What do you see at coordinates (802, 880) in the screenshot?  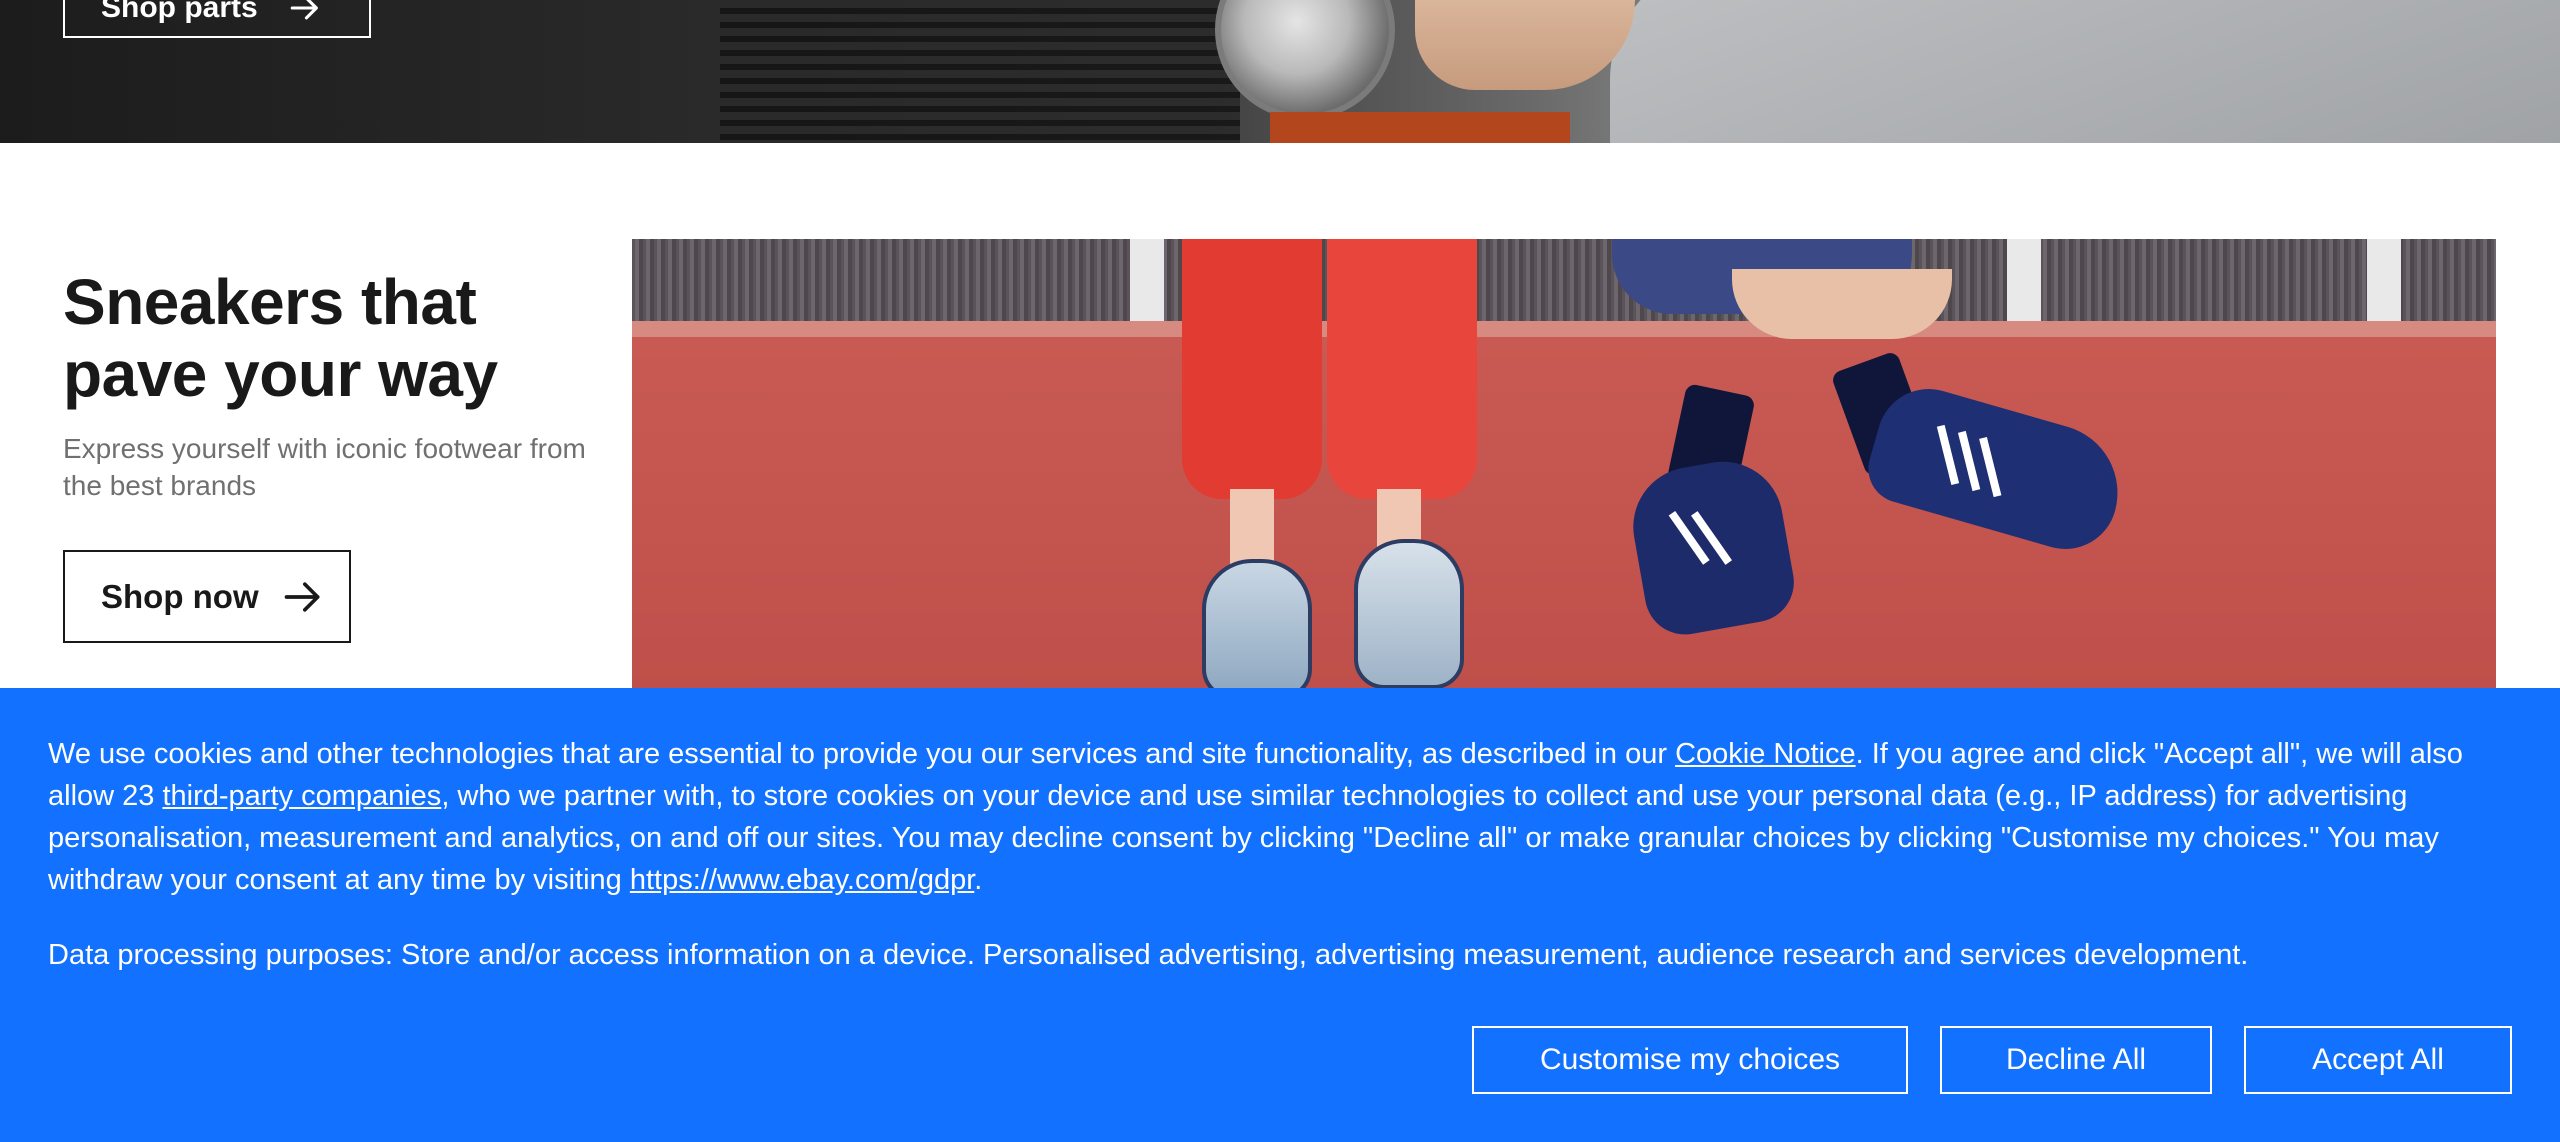 I see `gdpr-link: https://www.ebay.com/gdpr` at bounding box center [802, 880].